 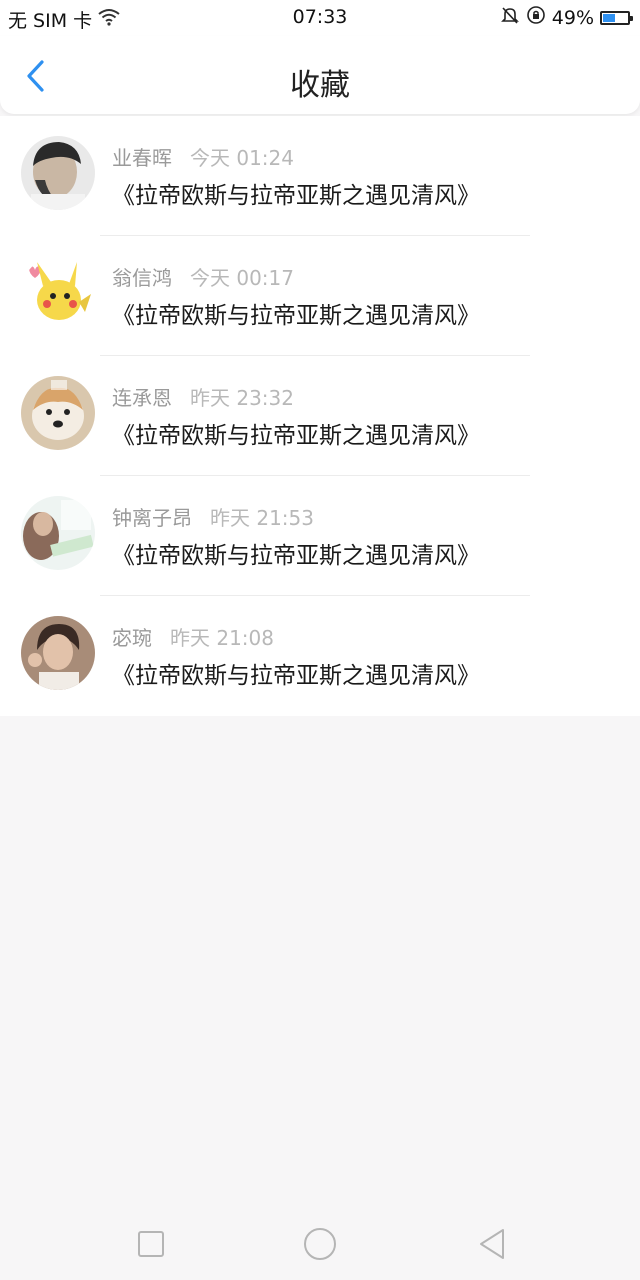 I want to click on recents-button, so click(x=151, y=1244).